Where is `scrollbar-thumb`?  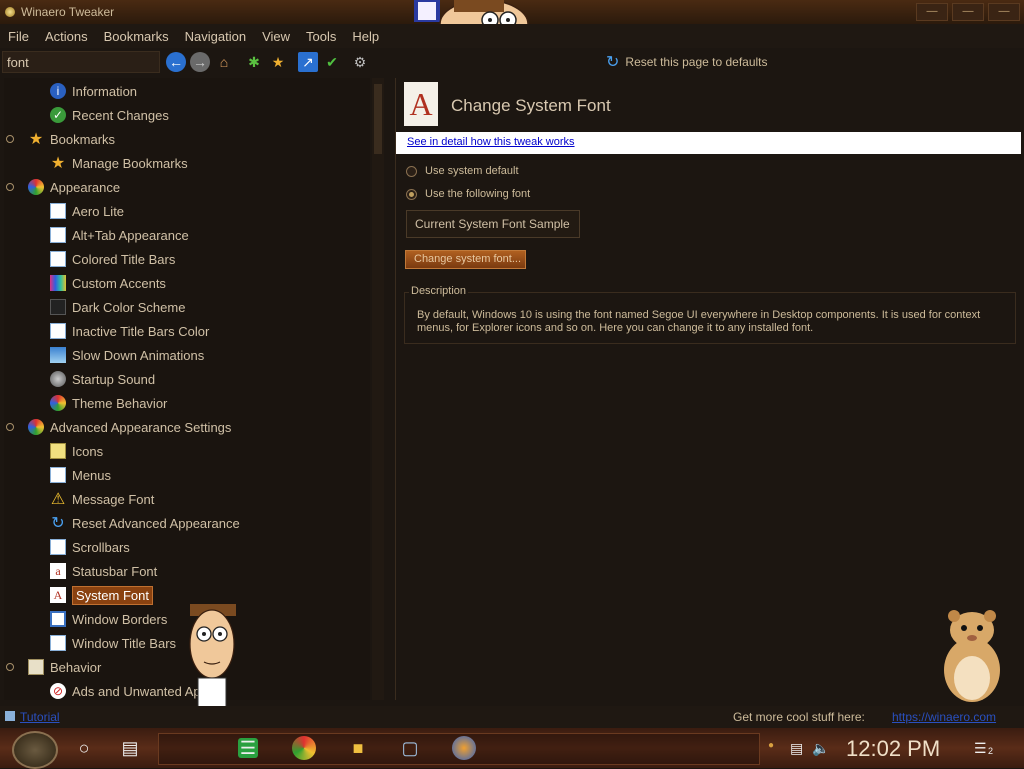
scrollbar-thumb is located at coordinates (378, 119).